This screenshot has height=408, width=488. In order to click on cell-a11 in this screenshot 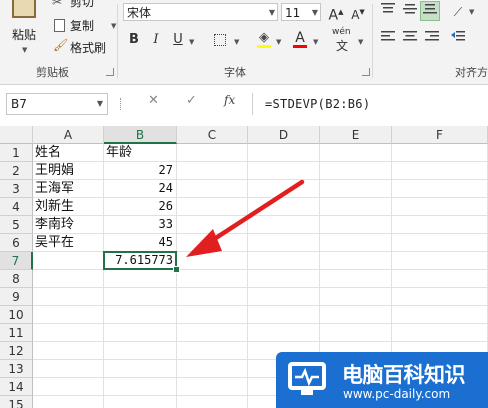, I will do `click(68, 333)`.